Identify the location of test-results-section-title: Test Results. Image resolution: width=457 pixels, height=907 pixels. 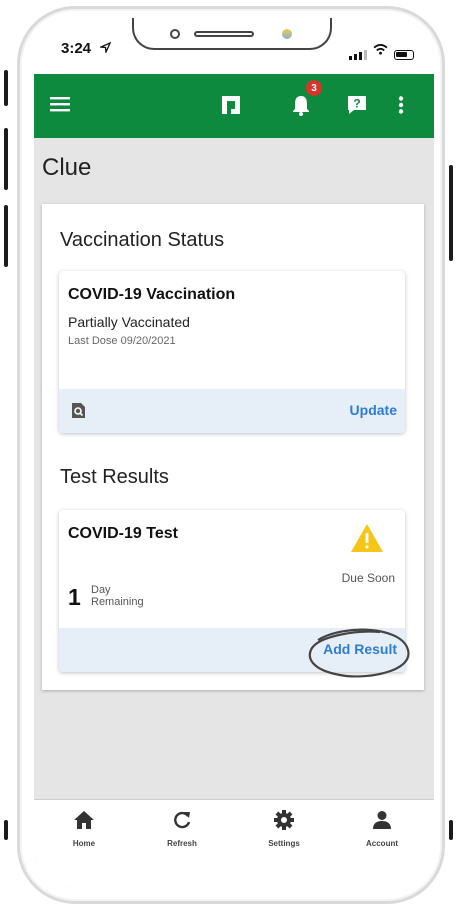
(114, 477).